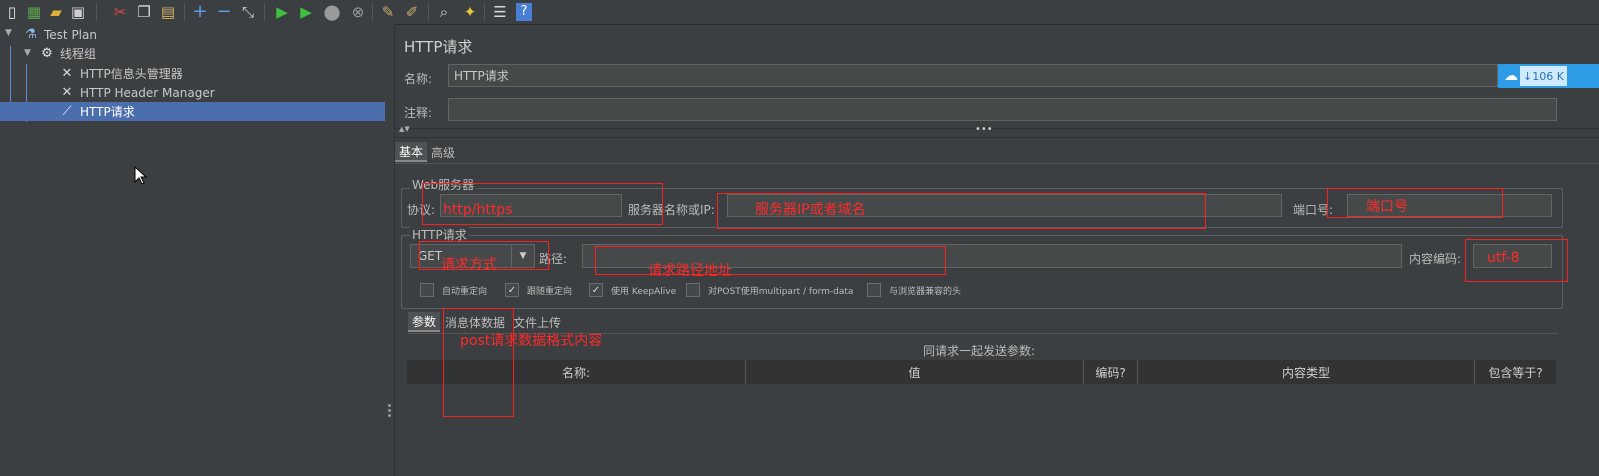 The height and width of the screenshot is (476, 1599). What do you see at coordinates (1002, 109) in the screenshot?
I see `comment-field` at bounding box center [1002, 109].